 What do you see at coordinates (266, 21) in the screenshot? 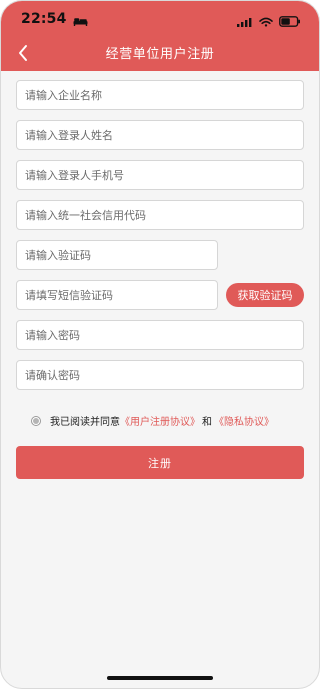
I see `wifi-icon` at bounding box center [266, 21].